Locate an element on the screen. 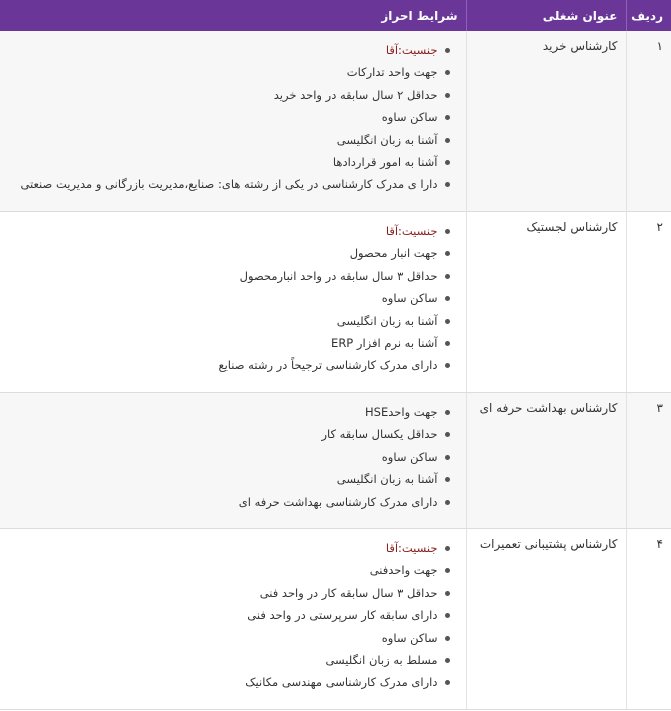 The height and width of the screenshot is (711, 671). job-title: کارشناس پشتیبانی تعمیرات is located at coordinates (545, 619).